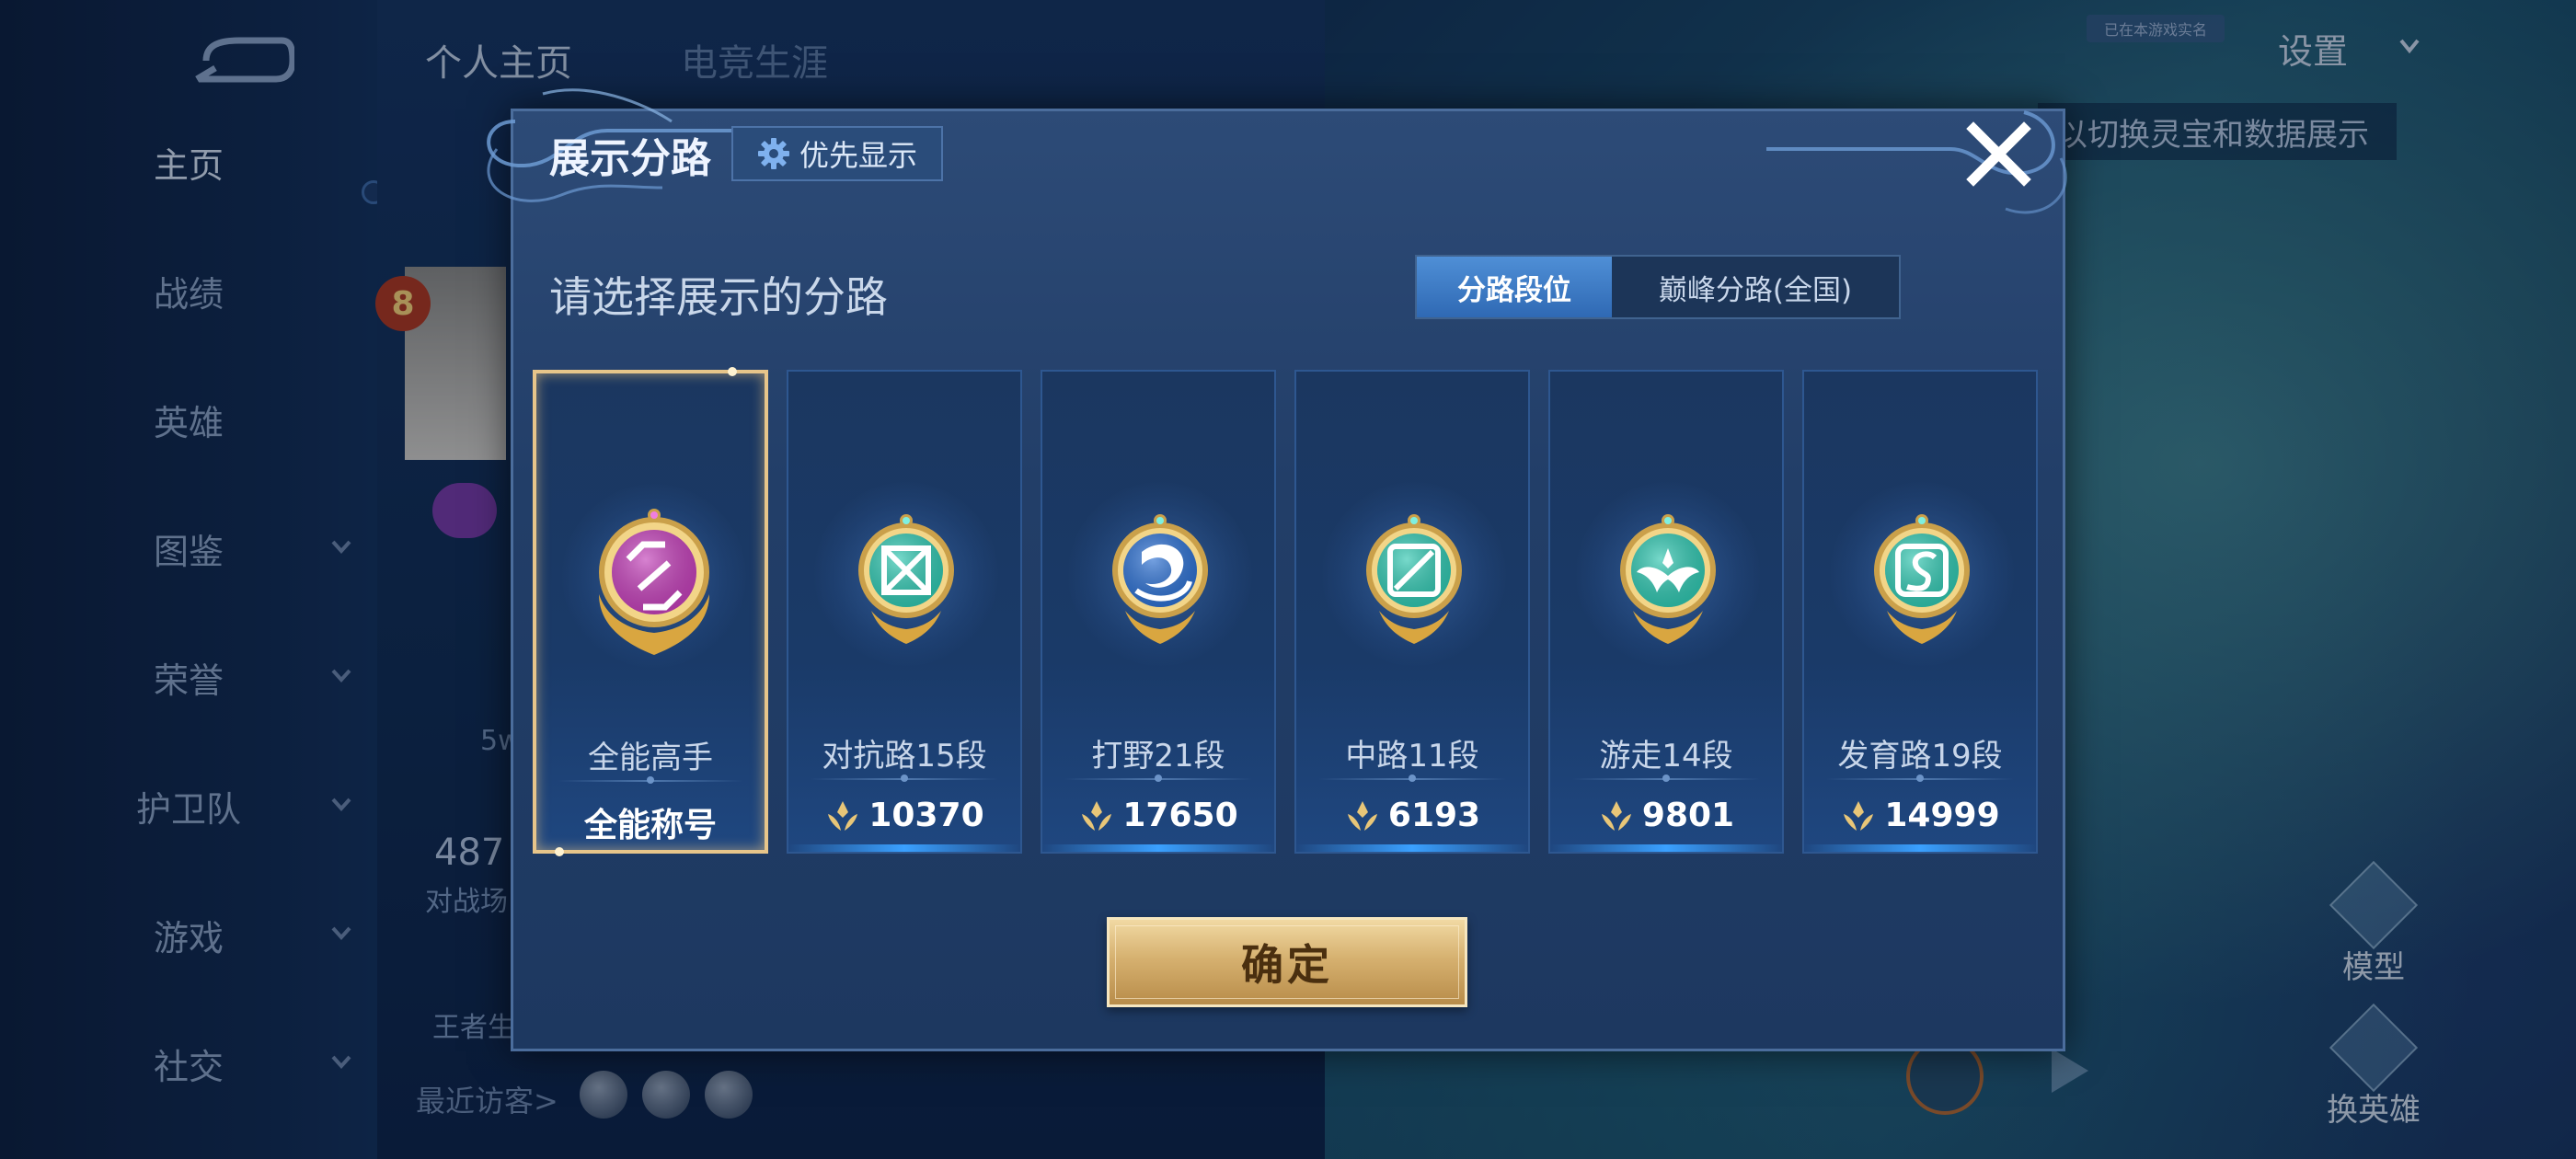 The image size is (2576, 1159). Describe the element at coordinates (1922, 579) in the screenshot. I see `farm-lane-medal-icon` at that location.